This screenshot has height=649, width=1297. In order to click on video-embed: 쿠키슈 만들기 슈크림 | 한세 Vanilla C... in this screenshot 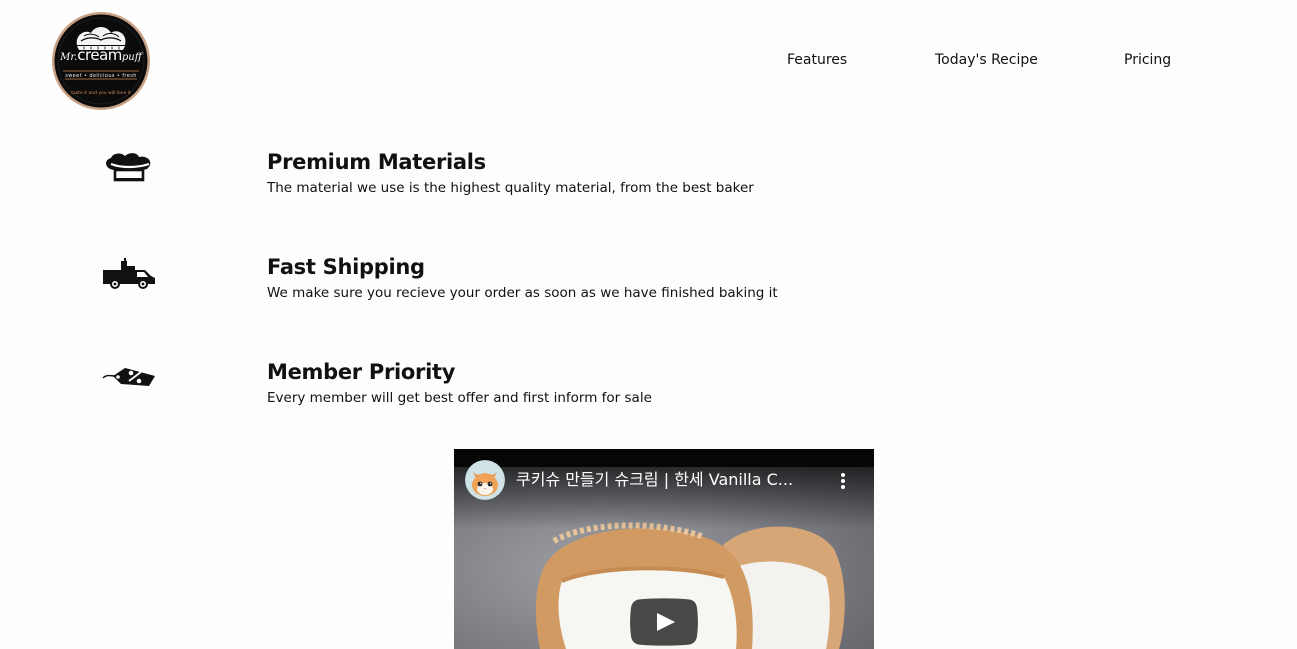, I will do `click(664, 549)`.